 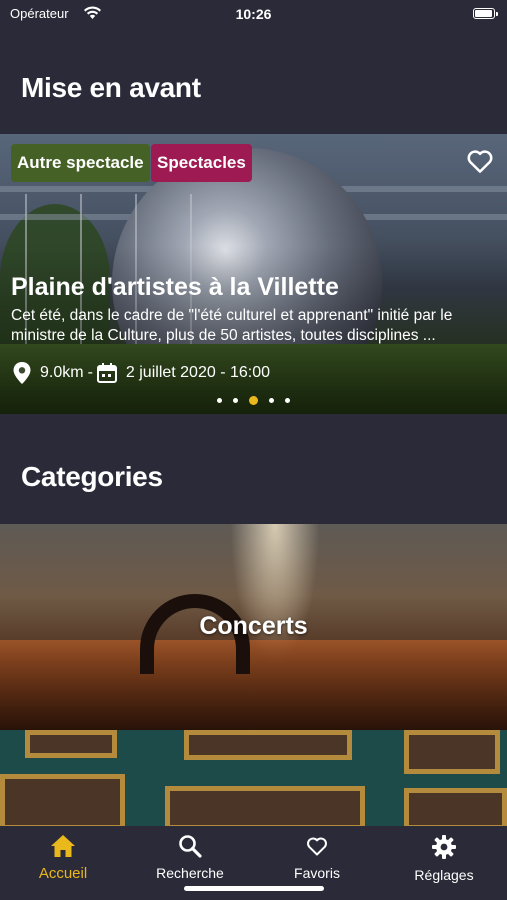 What do you see at coordinates (190, 846) in the screenshot?
I see `search-icon` at bounding box center [190, 846].